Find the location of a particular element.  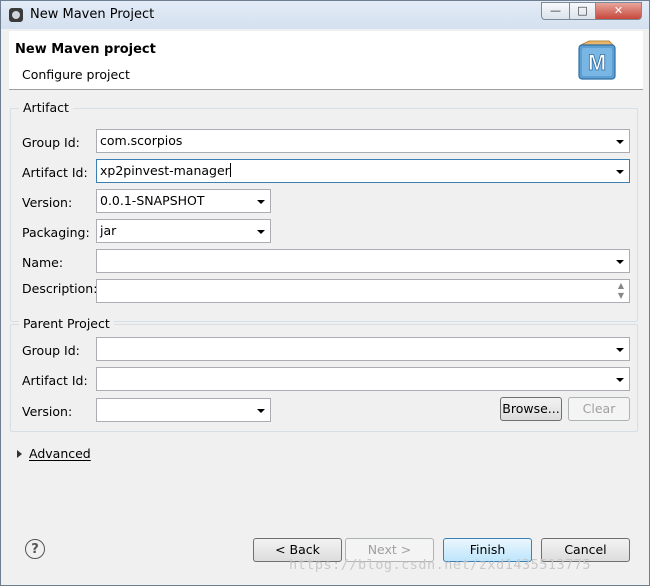

minimize-button: — is located at coordinates (555, 11).